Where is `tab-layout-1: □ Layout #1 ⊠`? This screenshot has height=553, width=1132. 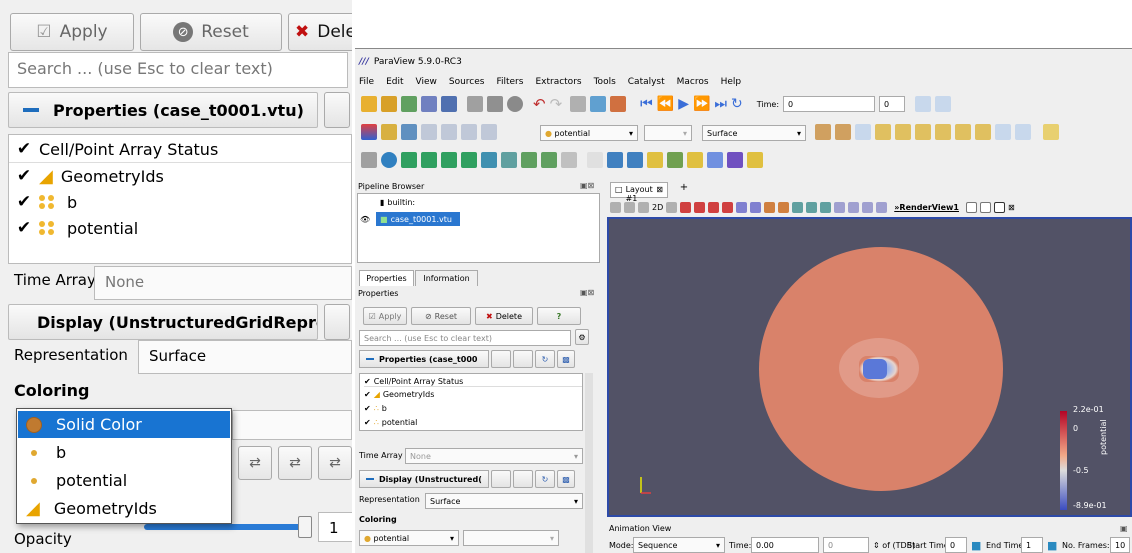
tab-layout-1: □ Layout #1 ⊠ is located at coordinates (639, 192).